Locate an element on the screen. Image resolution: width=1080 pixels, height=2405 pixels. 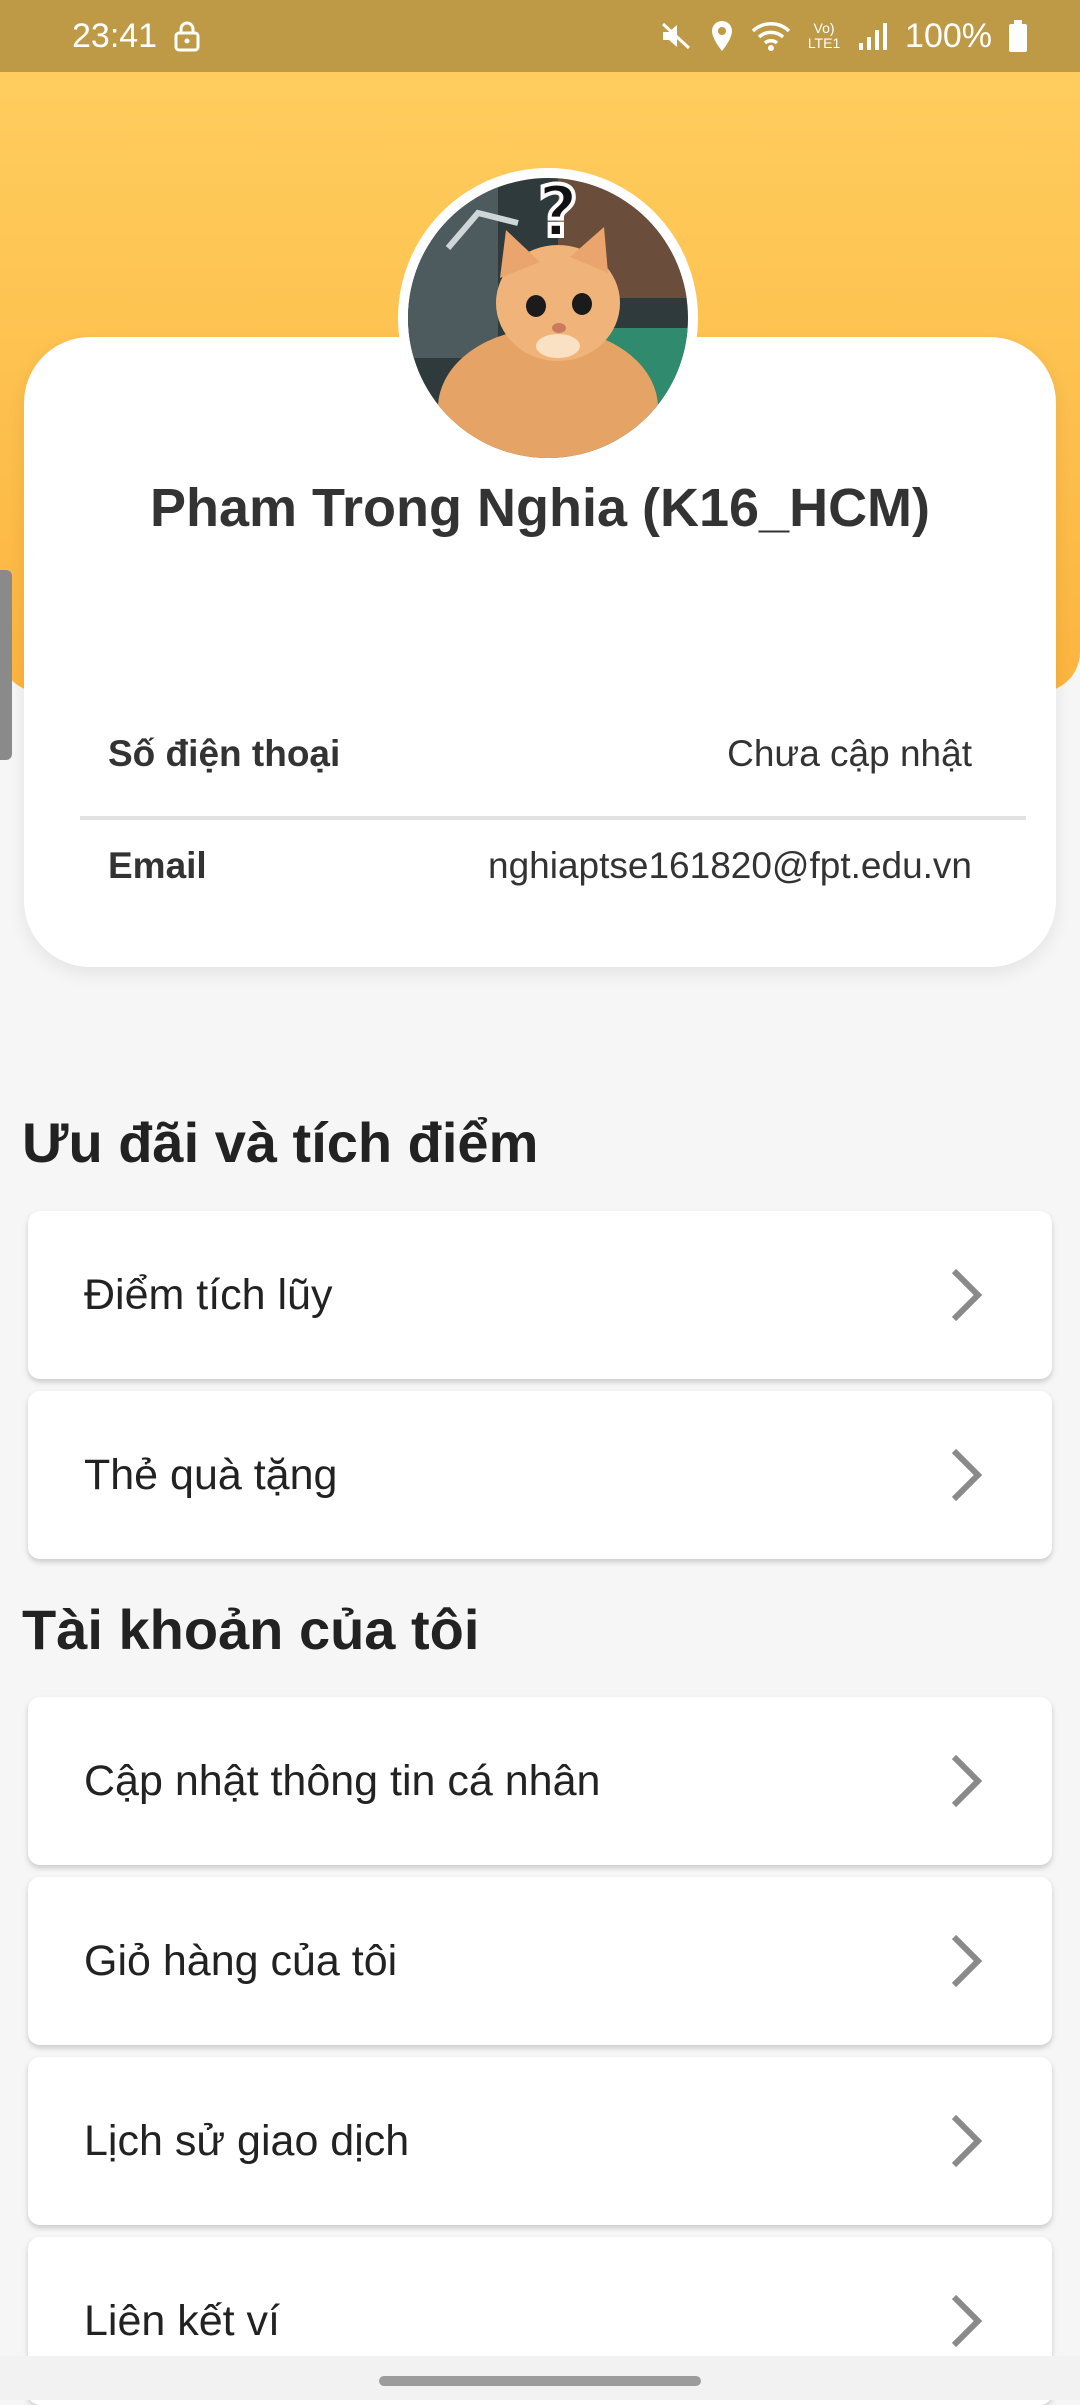
phone-row: Số điện thoại Chưa cập nhật is located at coordinates (540, 754).